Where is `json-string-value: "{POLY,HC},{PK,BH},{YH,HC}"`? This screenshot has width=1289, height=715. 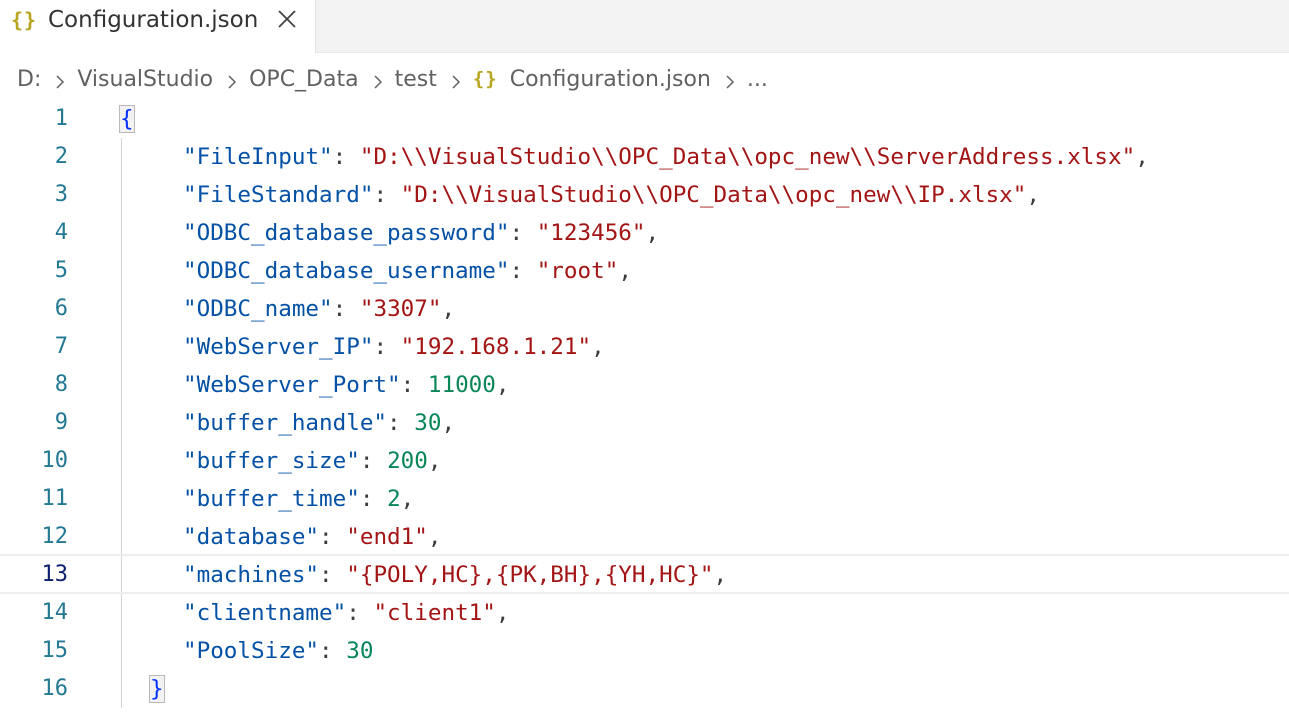
json-string-value: "{POLY,HC},{PK,BH},{YH,HC}" is located at coordinates (530, 575).